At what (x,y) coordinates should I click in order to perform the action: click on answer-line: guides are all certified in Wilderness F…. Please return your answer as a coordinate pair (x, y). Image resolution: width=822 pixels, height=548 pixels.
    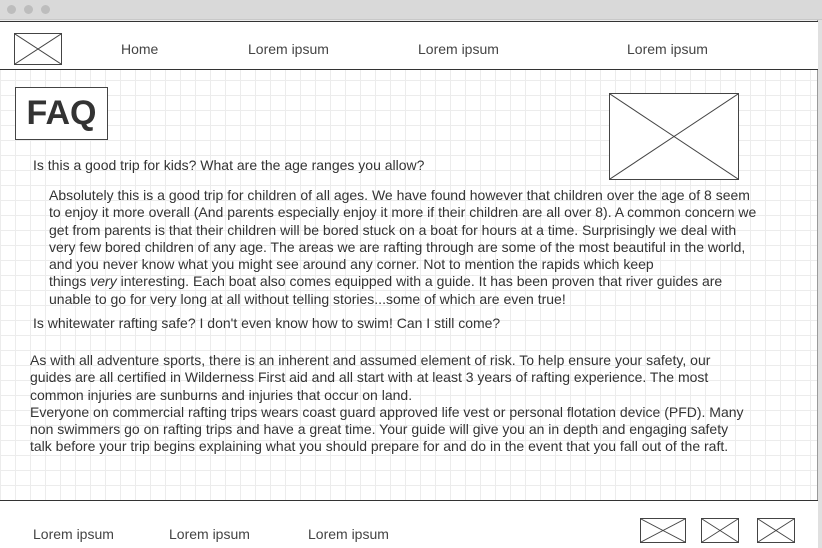
    Looking at the image, I should click on (369, 377).